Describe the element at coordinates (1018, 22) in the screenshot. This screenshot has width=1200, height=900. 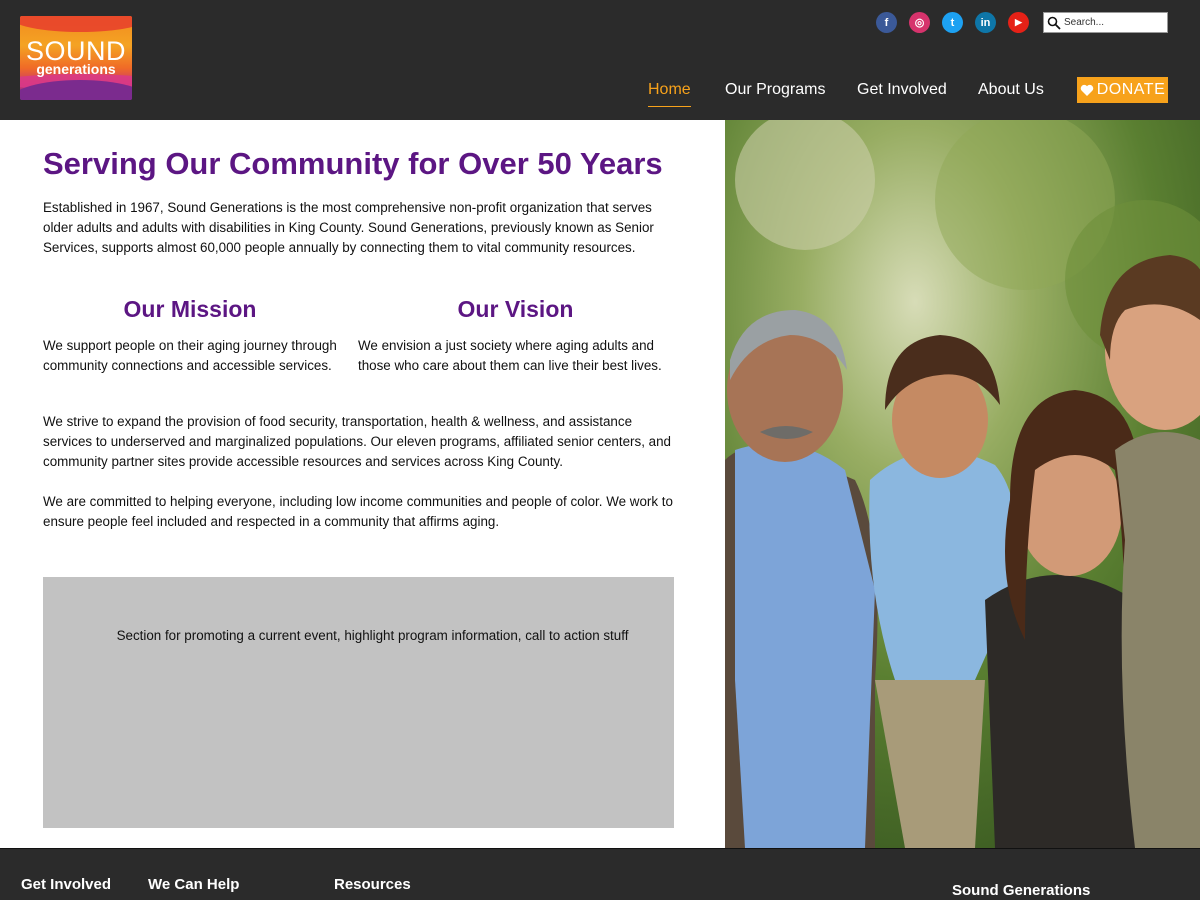
I see `youtube-icon: ▶` at that location.